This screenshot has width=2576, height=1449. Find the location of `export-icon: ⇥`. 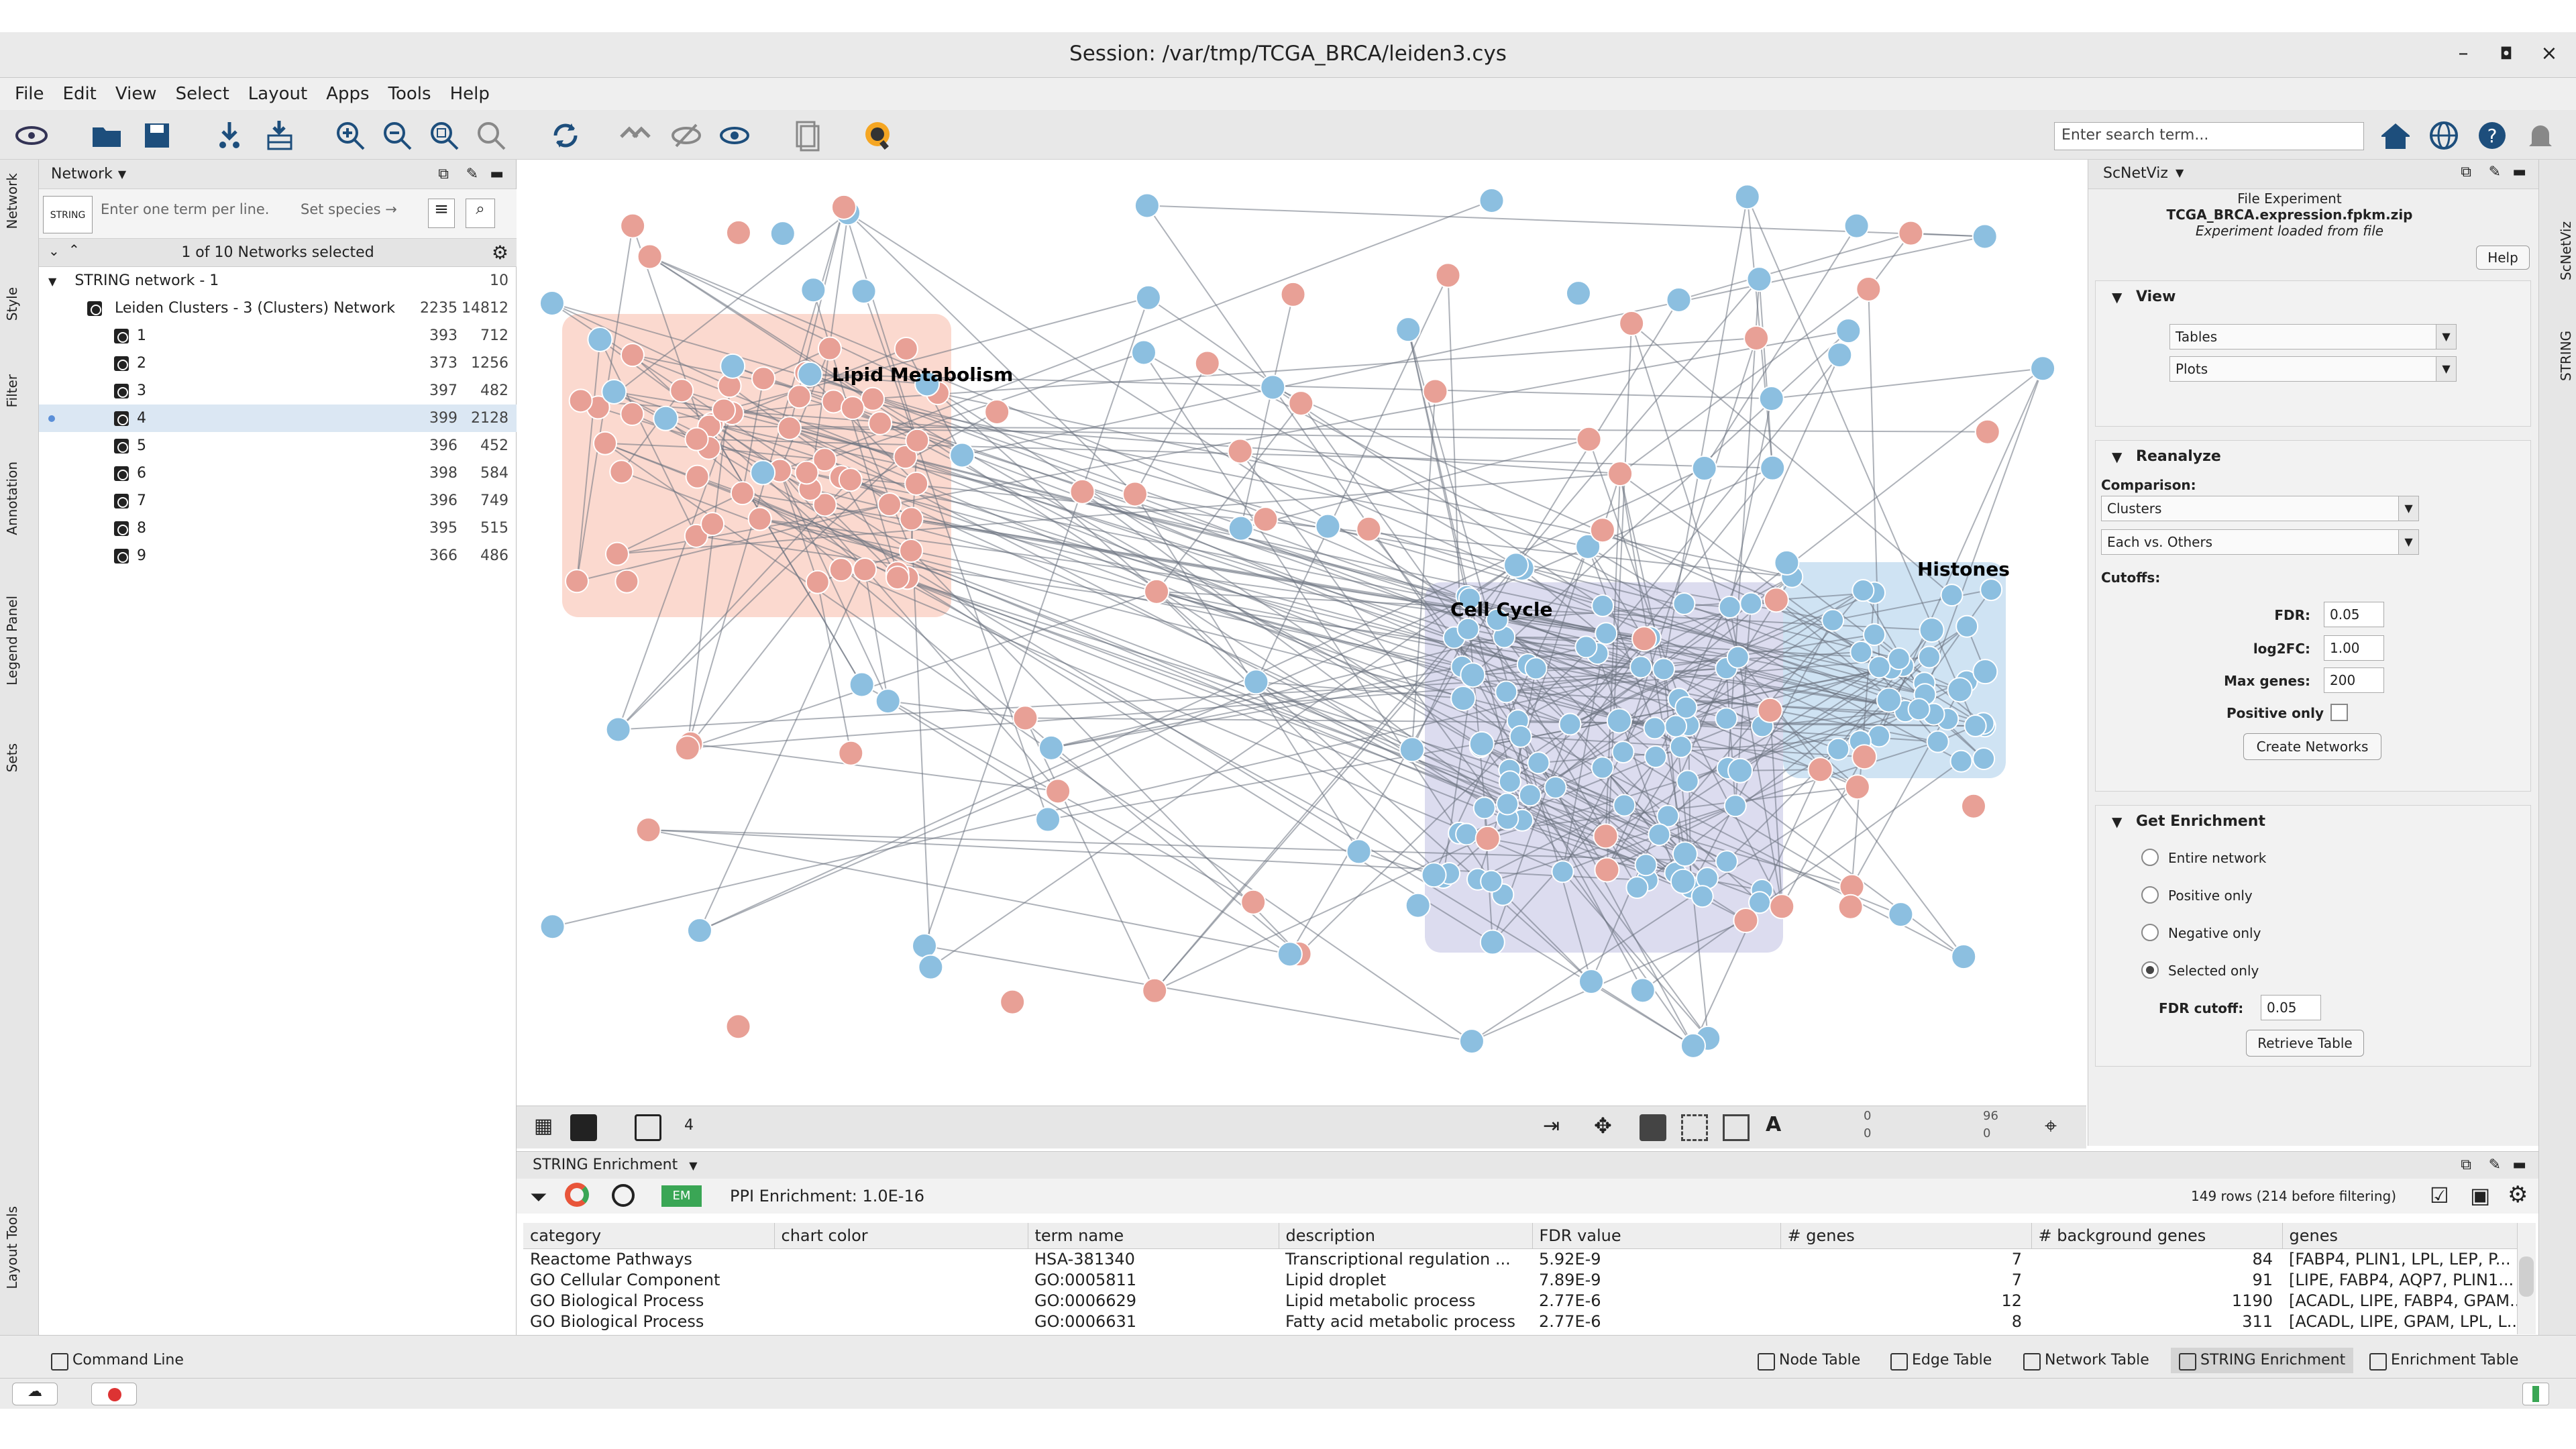

export-icon: ⇥ is located at coordinates (1551, 1126).